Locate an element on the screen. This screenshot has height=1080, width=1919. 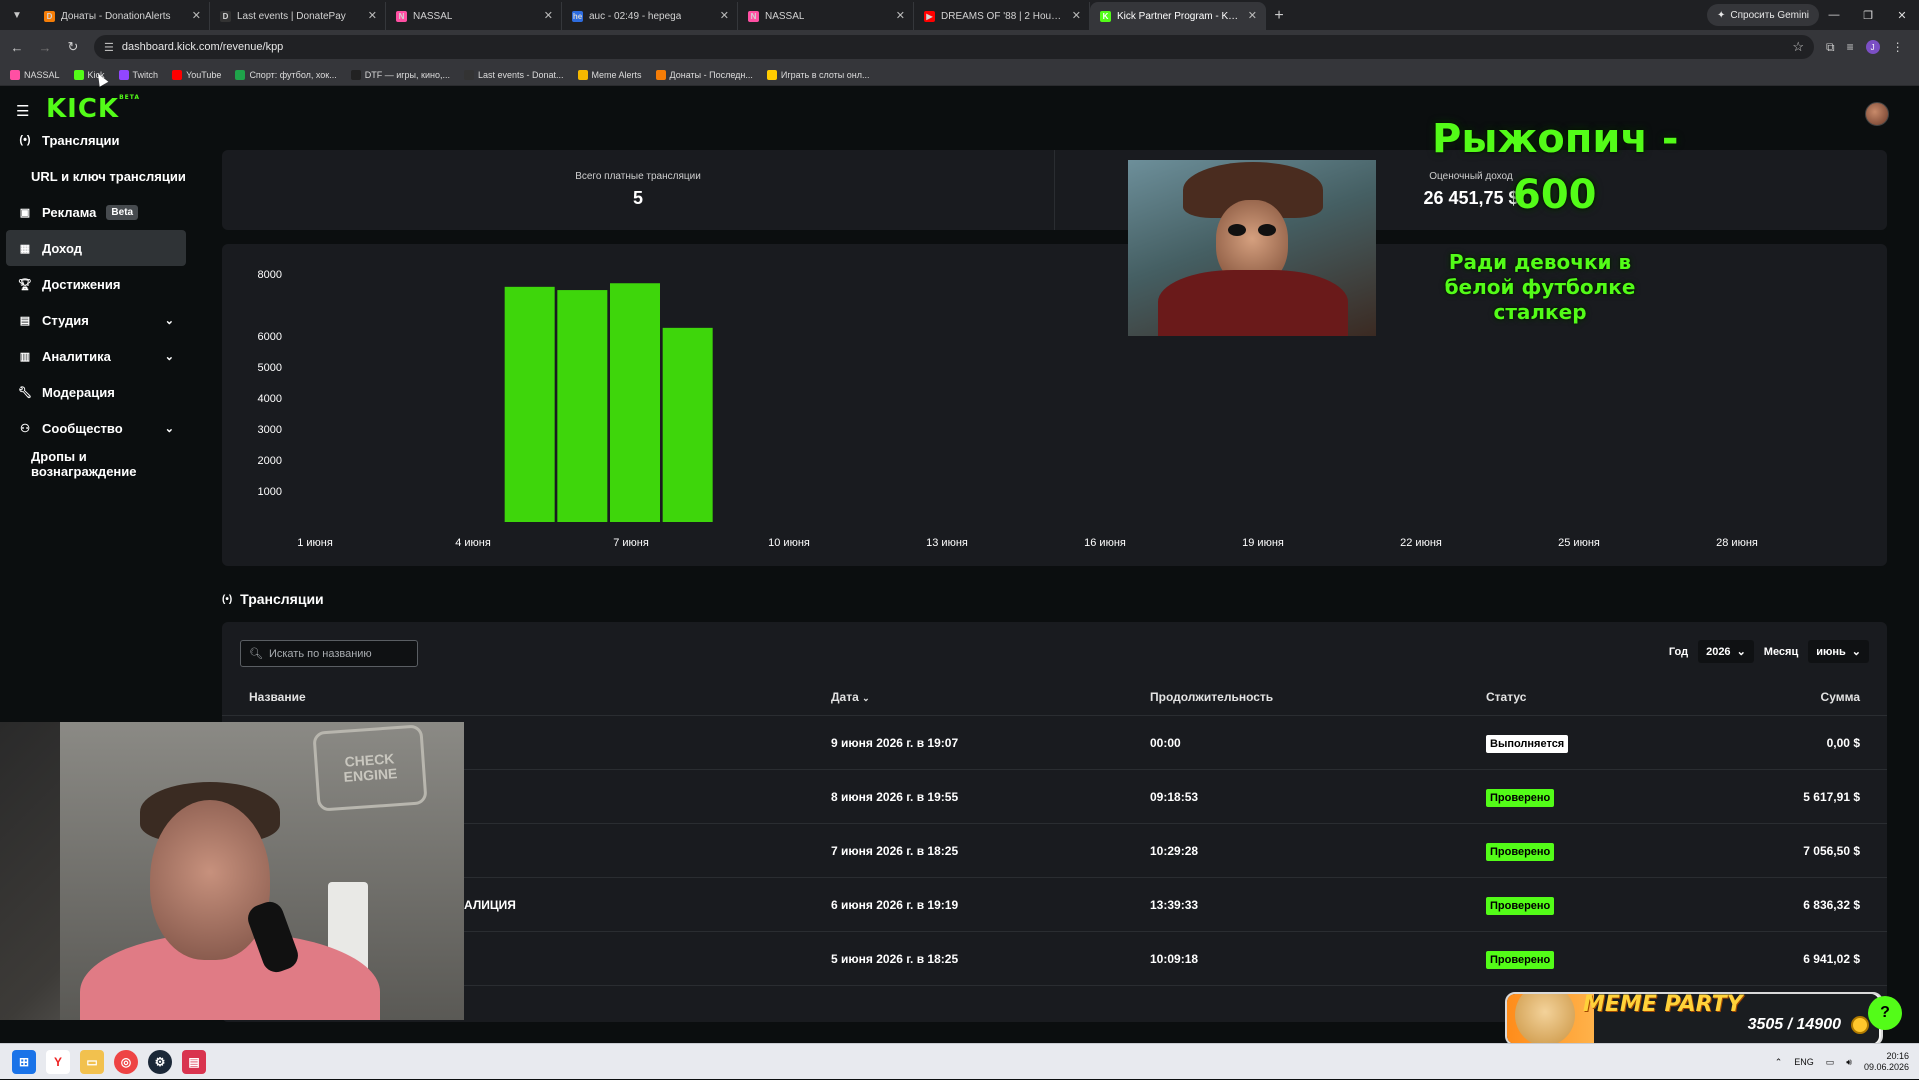
tab-favicon-icon: D is located at coordinates (225, 16).